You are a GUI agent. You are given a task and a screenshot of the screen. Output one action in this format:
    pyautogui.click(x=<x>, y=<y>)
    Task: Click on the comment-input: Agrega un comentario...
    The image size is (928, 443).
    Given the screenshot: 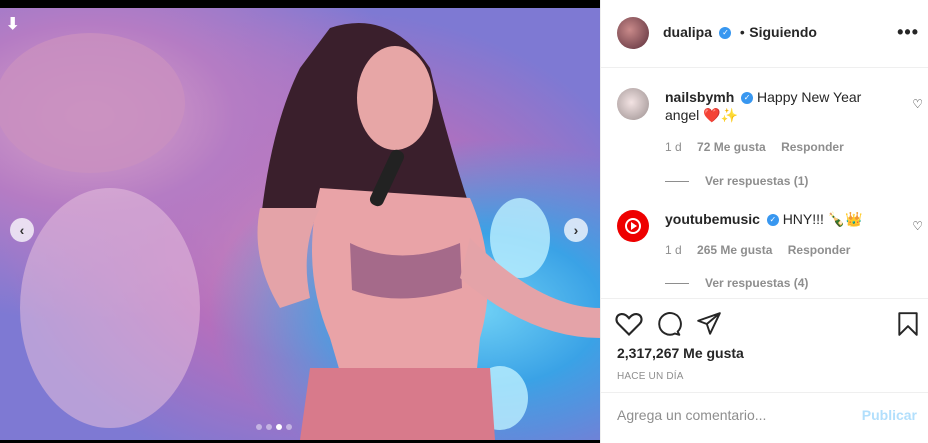 What is the action you would take?
    pyautogui.click(x=691, y=415)
    